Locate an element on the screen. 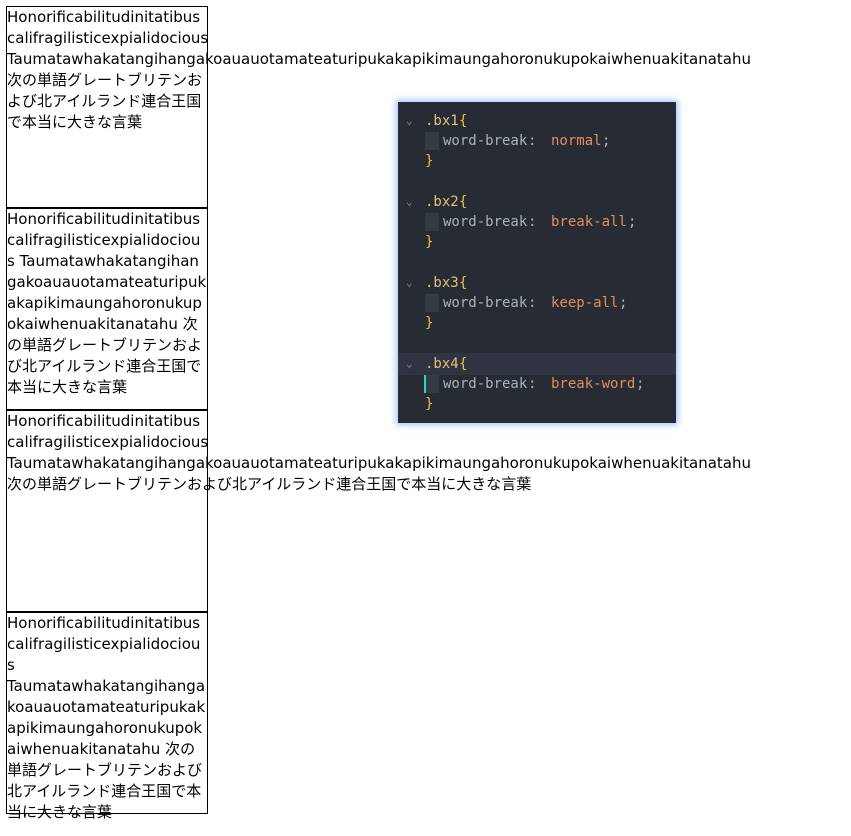  code-line-declaration: word-break : break-all ; is located at coordinates (537, 222).